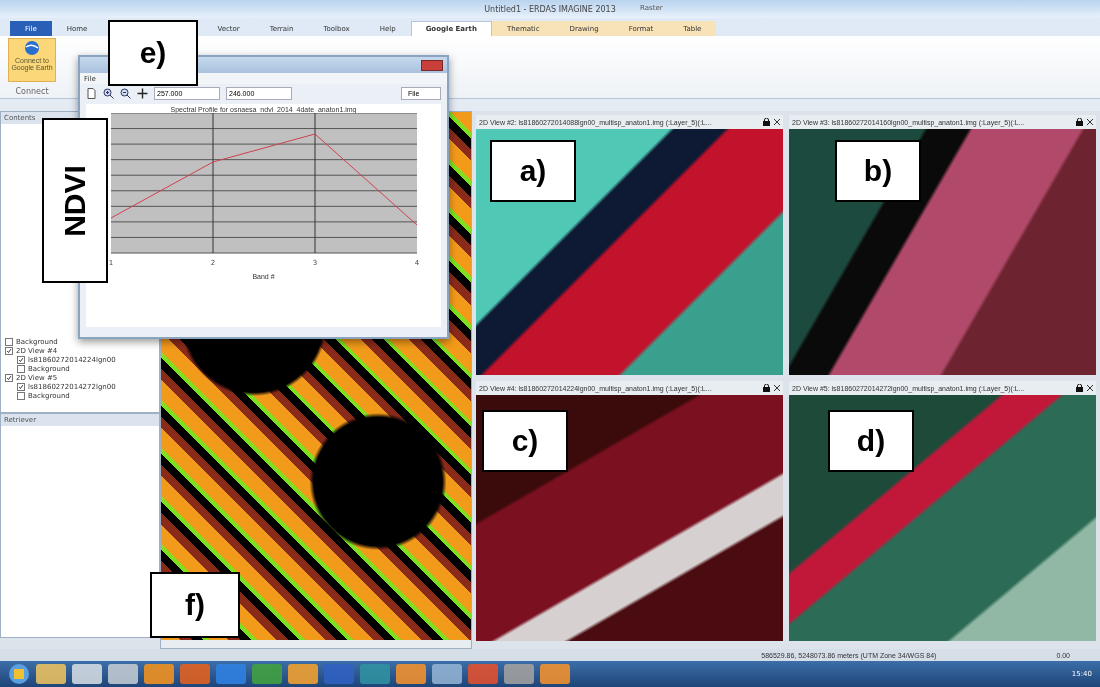 The height and width of the screenshot is (687, 1100). What do you see at coordinates (75, 200) in the screenshot?
I see `annotation-text: NDVI` at bounding box center [75, 200].